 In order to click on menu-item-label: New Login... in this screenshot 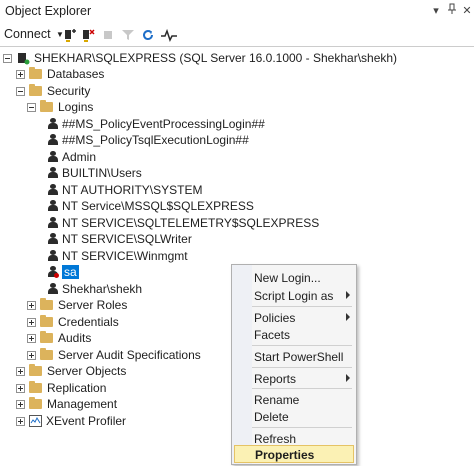, I will do `click(287, 278)`.